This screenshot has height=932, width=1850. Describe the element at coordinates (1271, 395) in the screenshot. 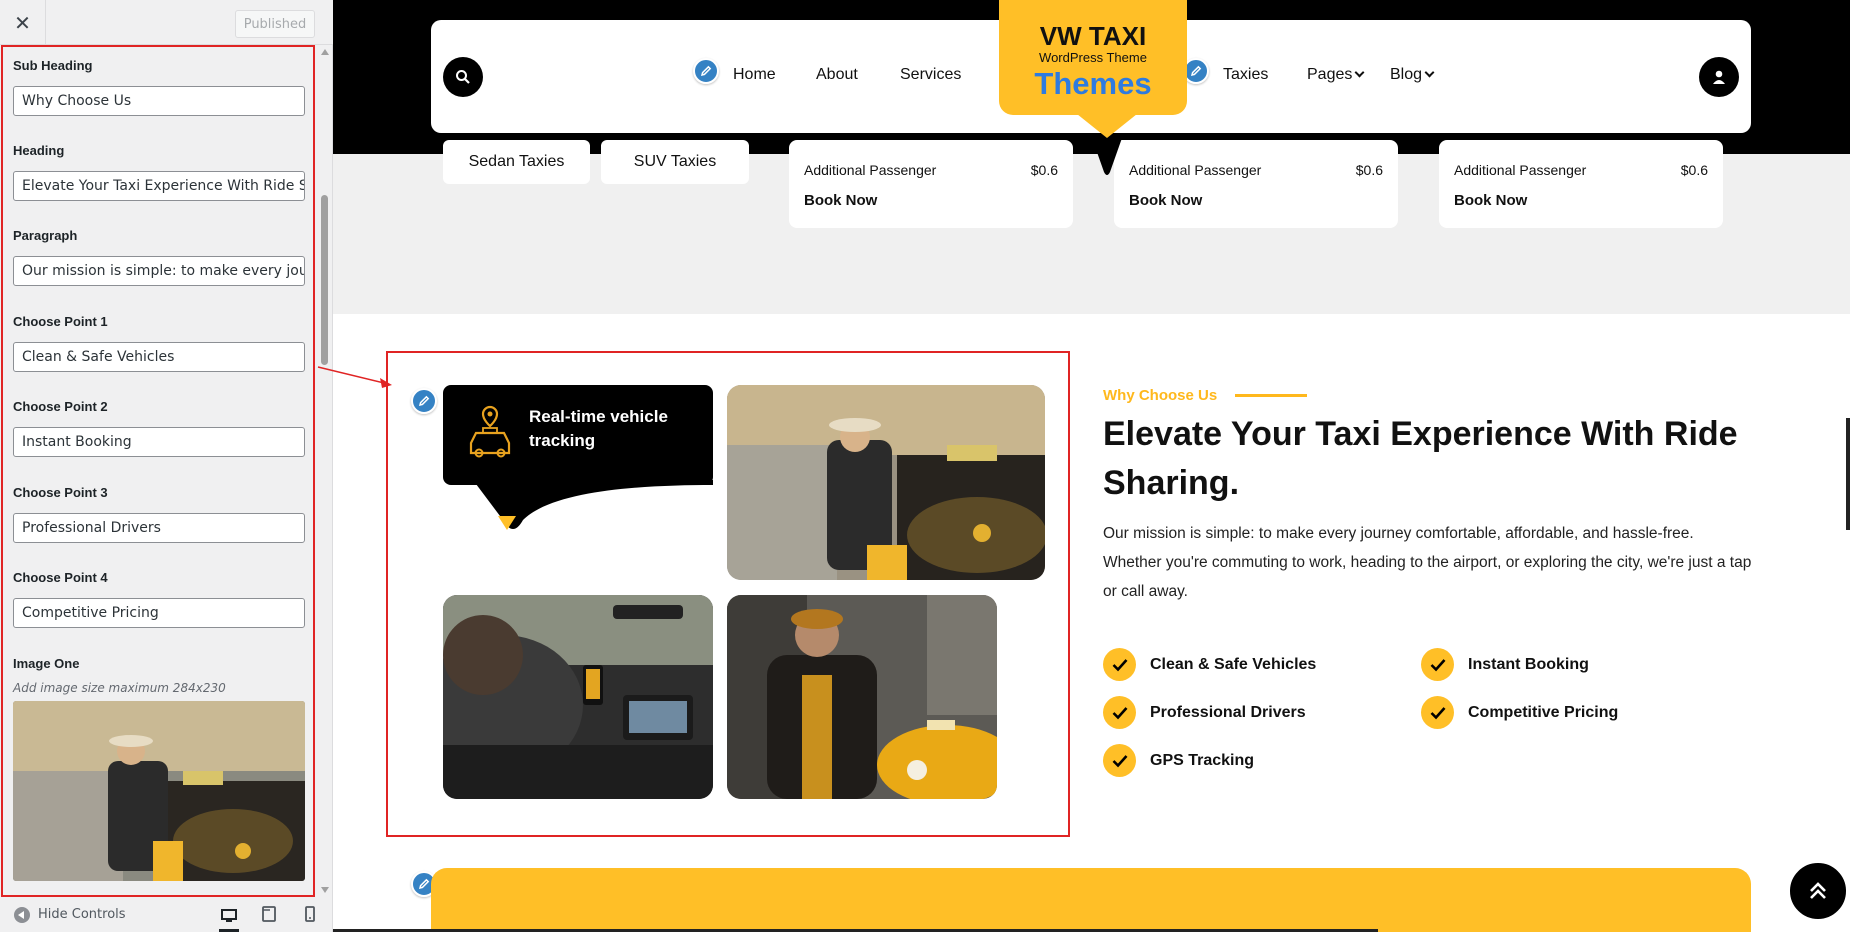

I see `sub-heading-line` at that location.